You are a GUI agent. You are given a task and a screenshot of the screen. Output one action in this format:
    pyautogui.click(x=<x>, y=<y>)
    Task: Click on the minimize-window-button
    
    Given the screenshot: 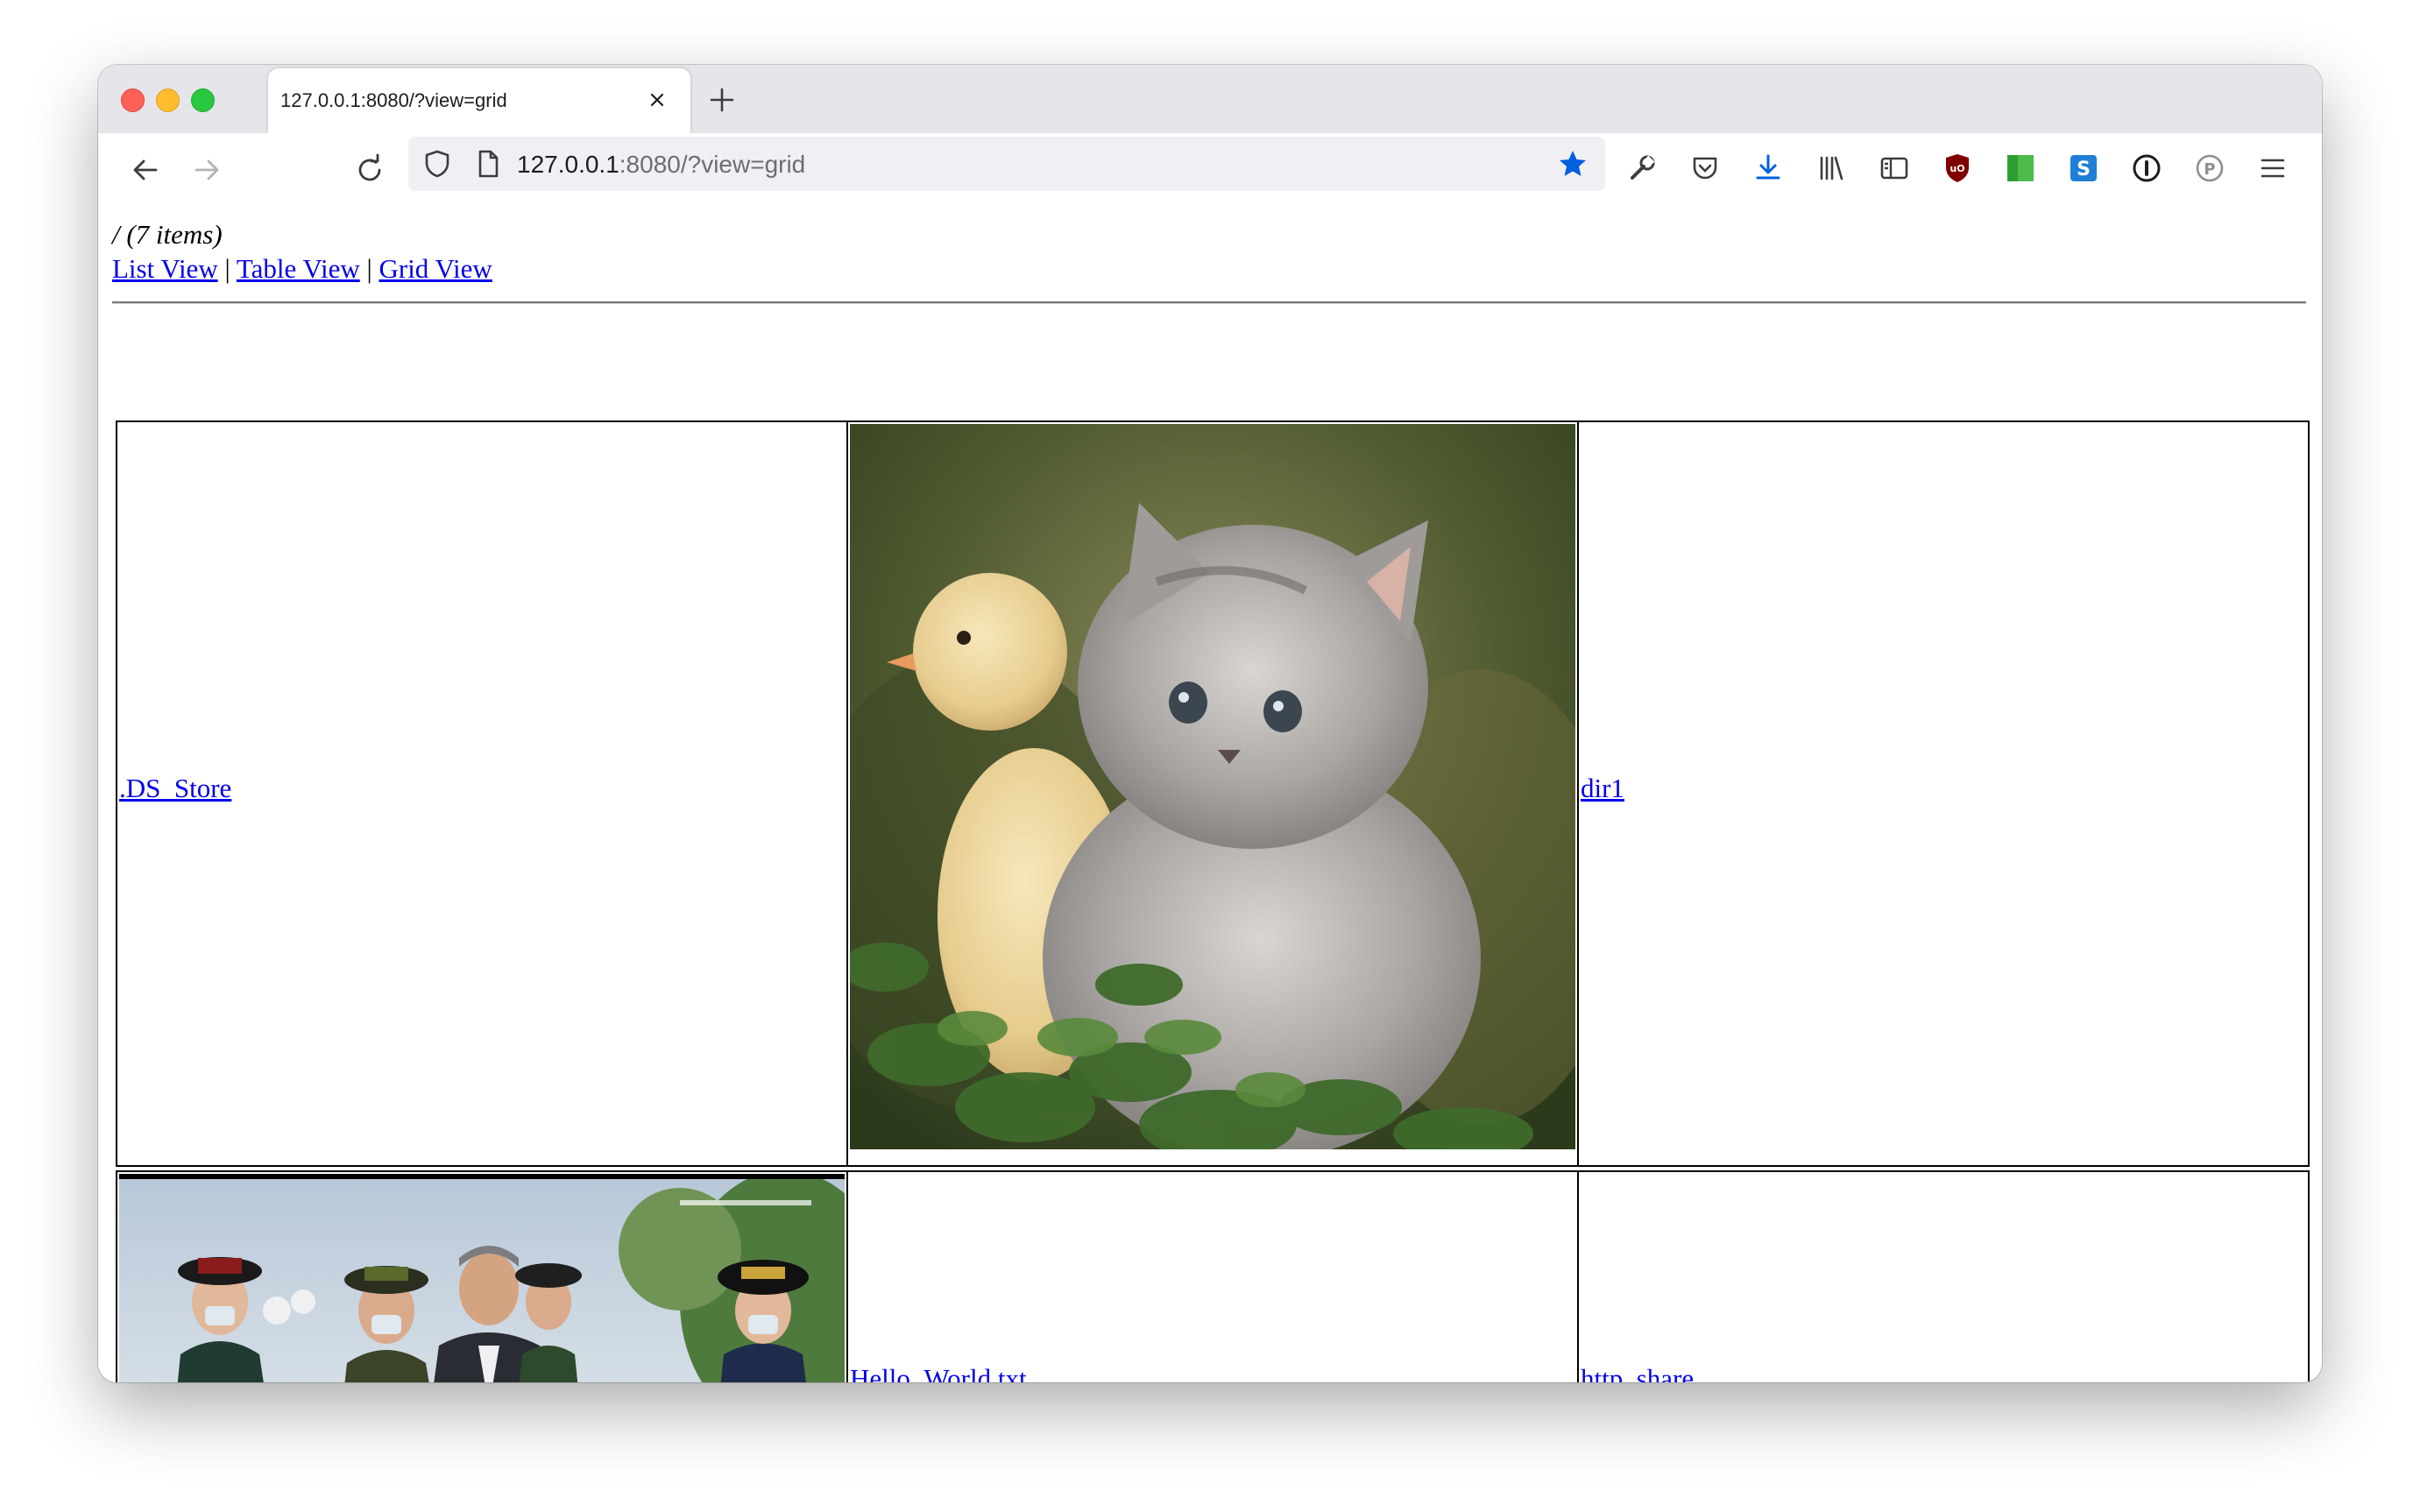 What is the action you would take?
    pyautogui.click(x=168, y=100)
    